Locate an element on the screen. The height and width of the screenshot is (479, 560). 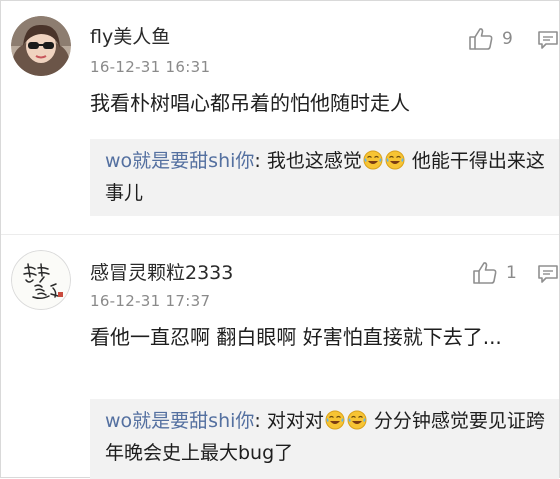
avatar-calligraphy is located at coordinates (41, 280).